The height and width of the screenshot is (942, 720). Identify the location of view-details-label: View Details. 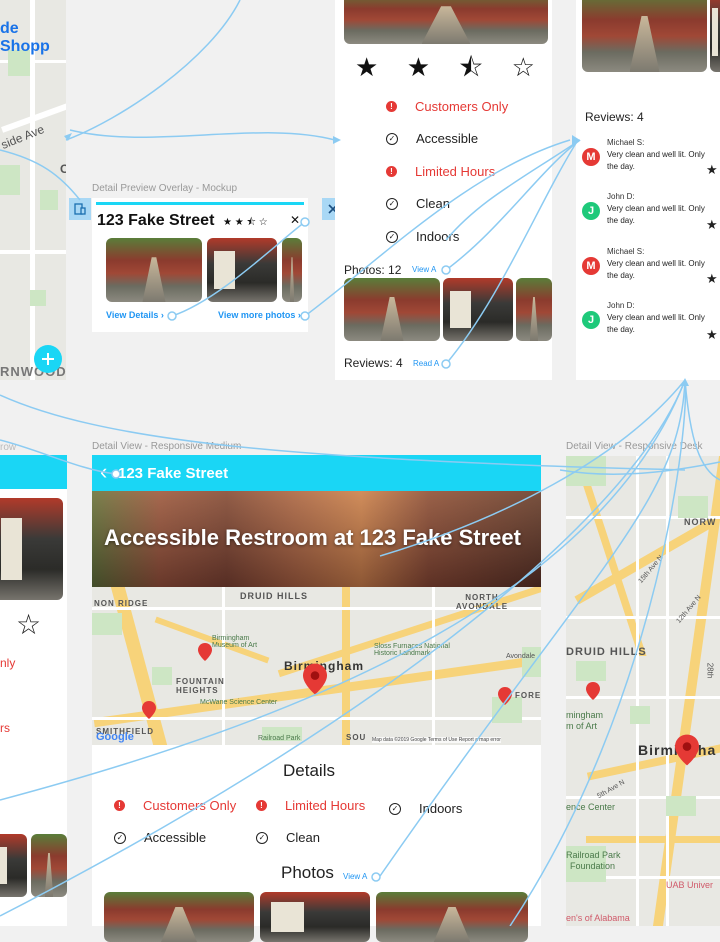
(132, 315).